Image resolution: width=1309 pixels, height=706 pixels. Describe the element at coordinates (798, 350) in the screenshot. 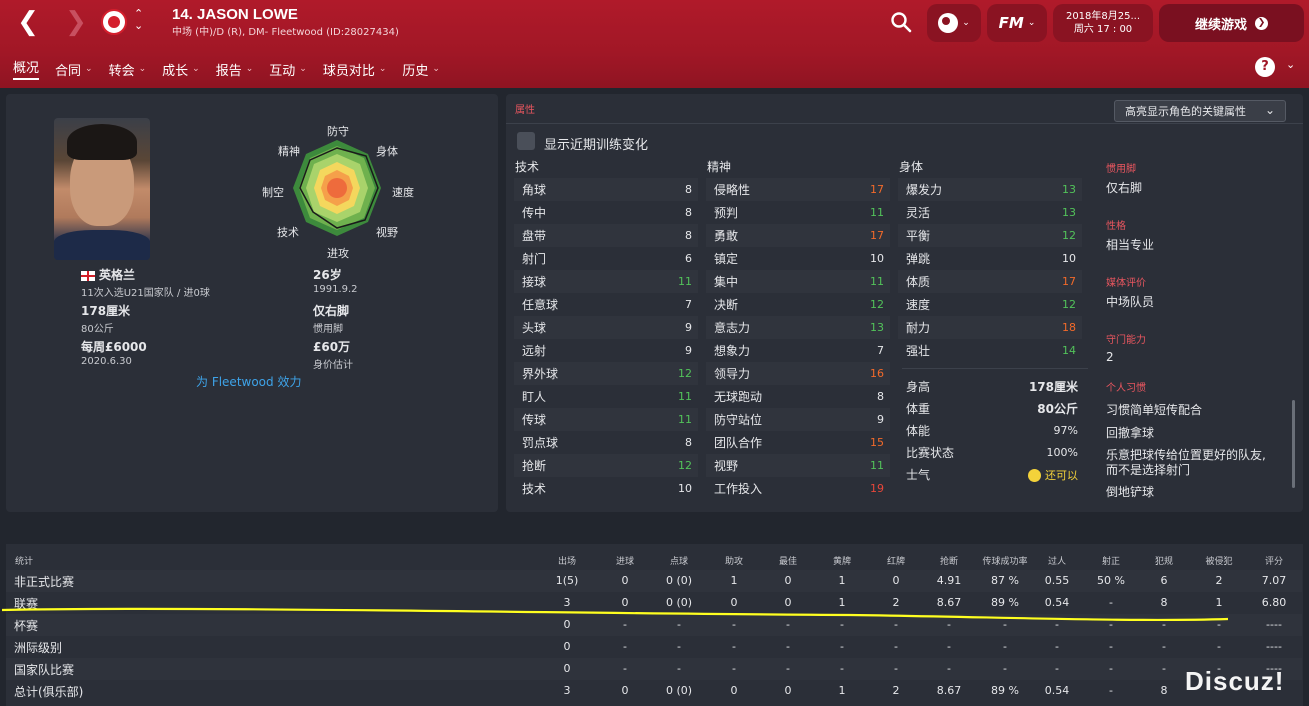

I see `attribute-row: 想象力 7` at that location.